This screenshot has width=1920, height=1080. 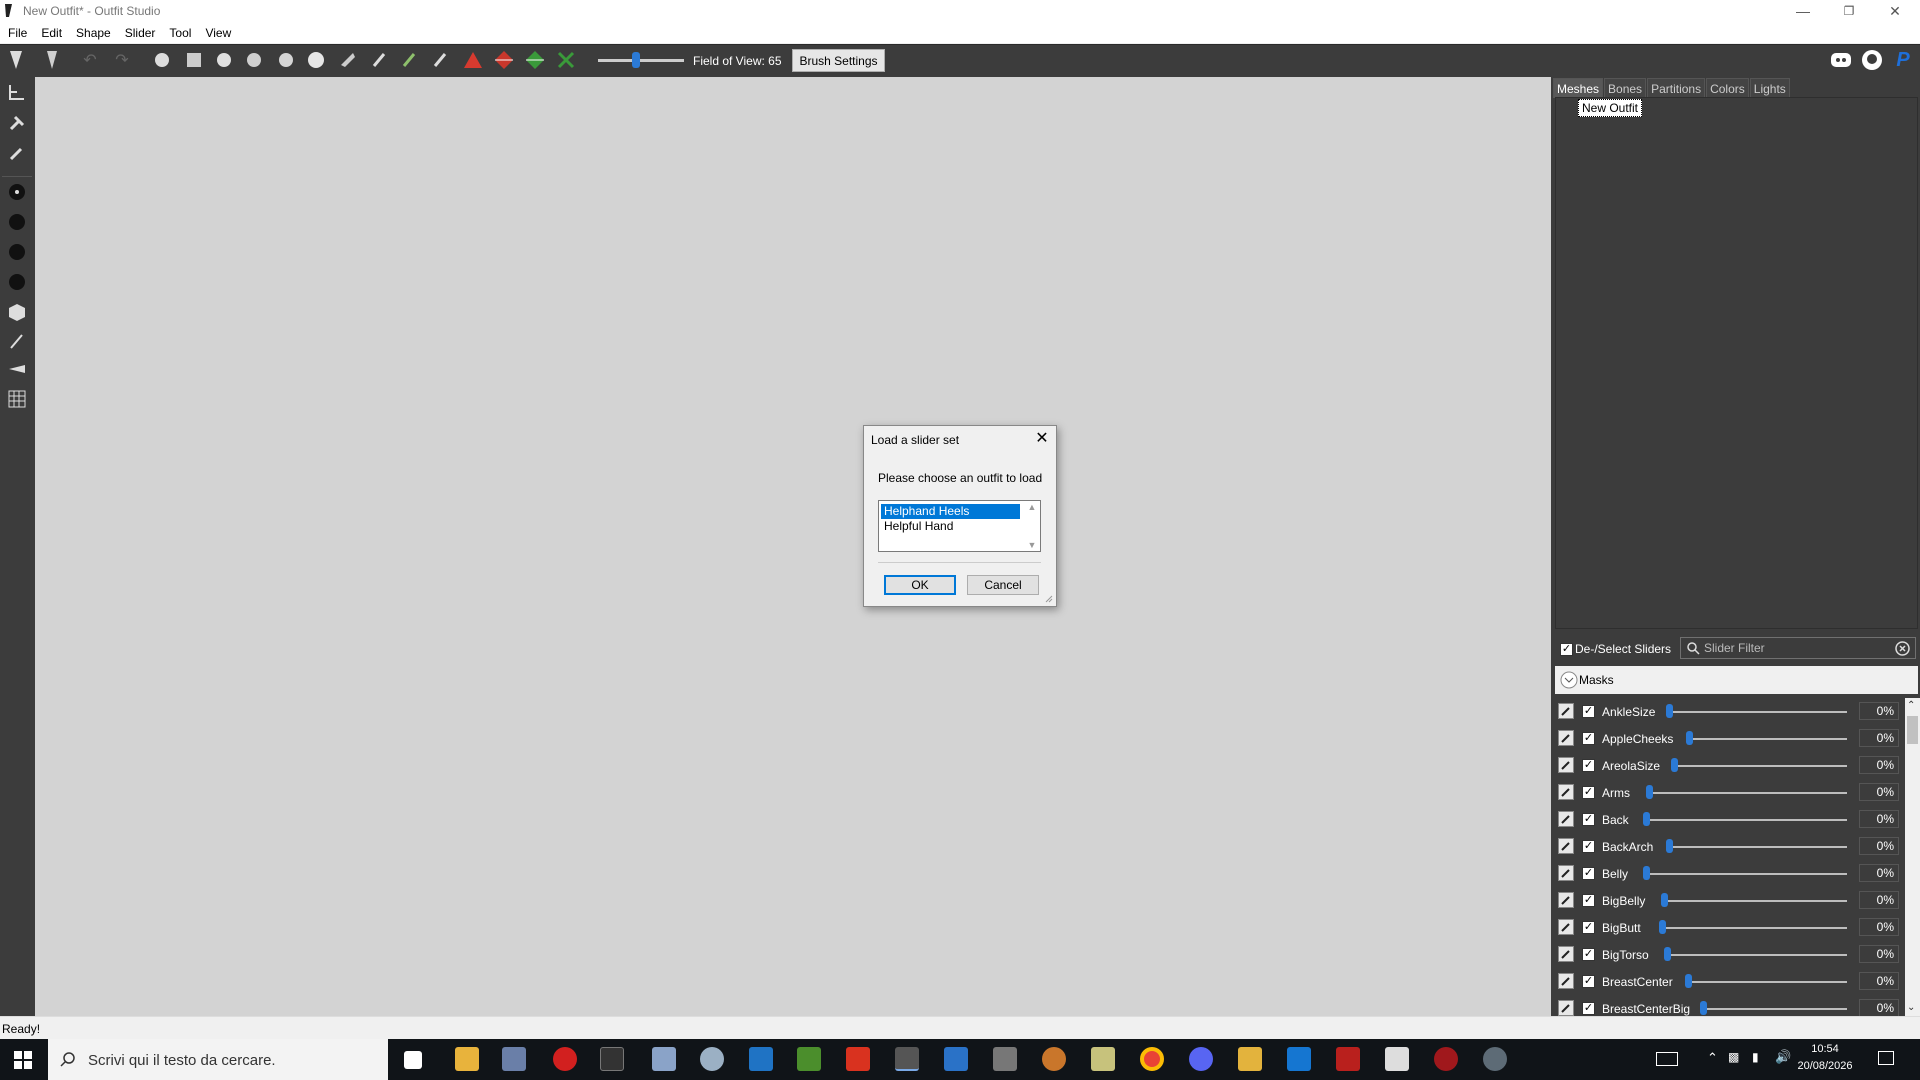 What do you see at coordinates (950, 511) in the screenshot?
I see `outfit-option-selected: Helphand Heels` at bounding box center [950, 511].